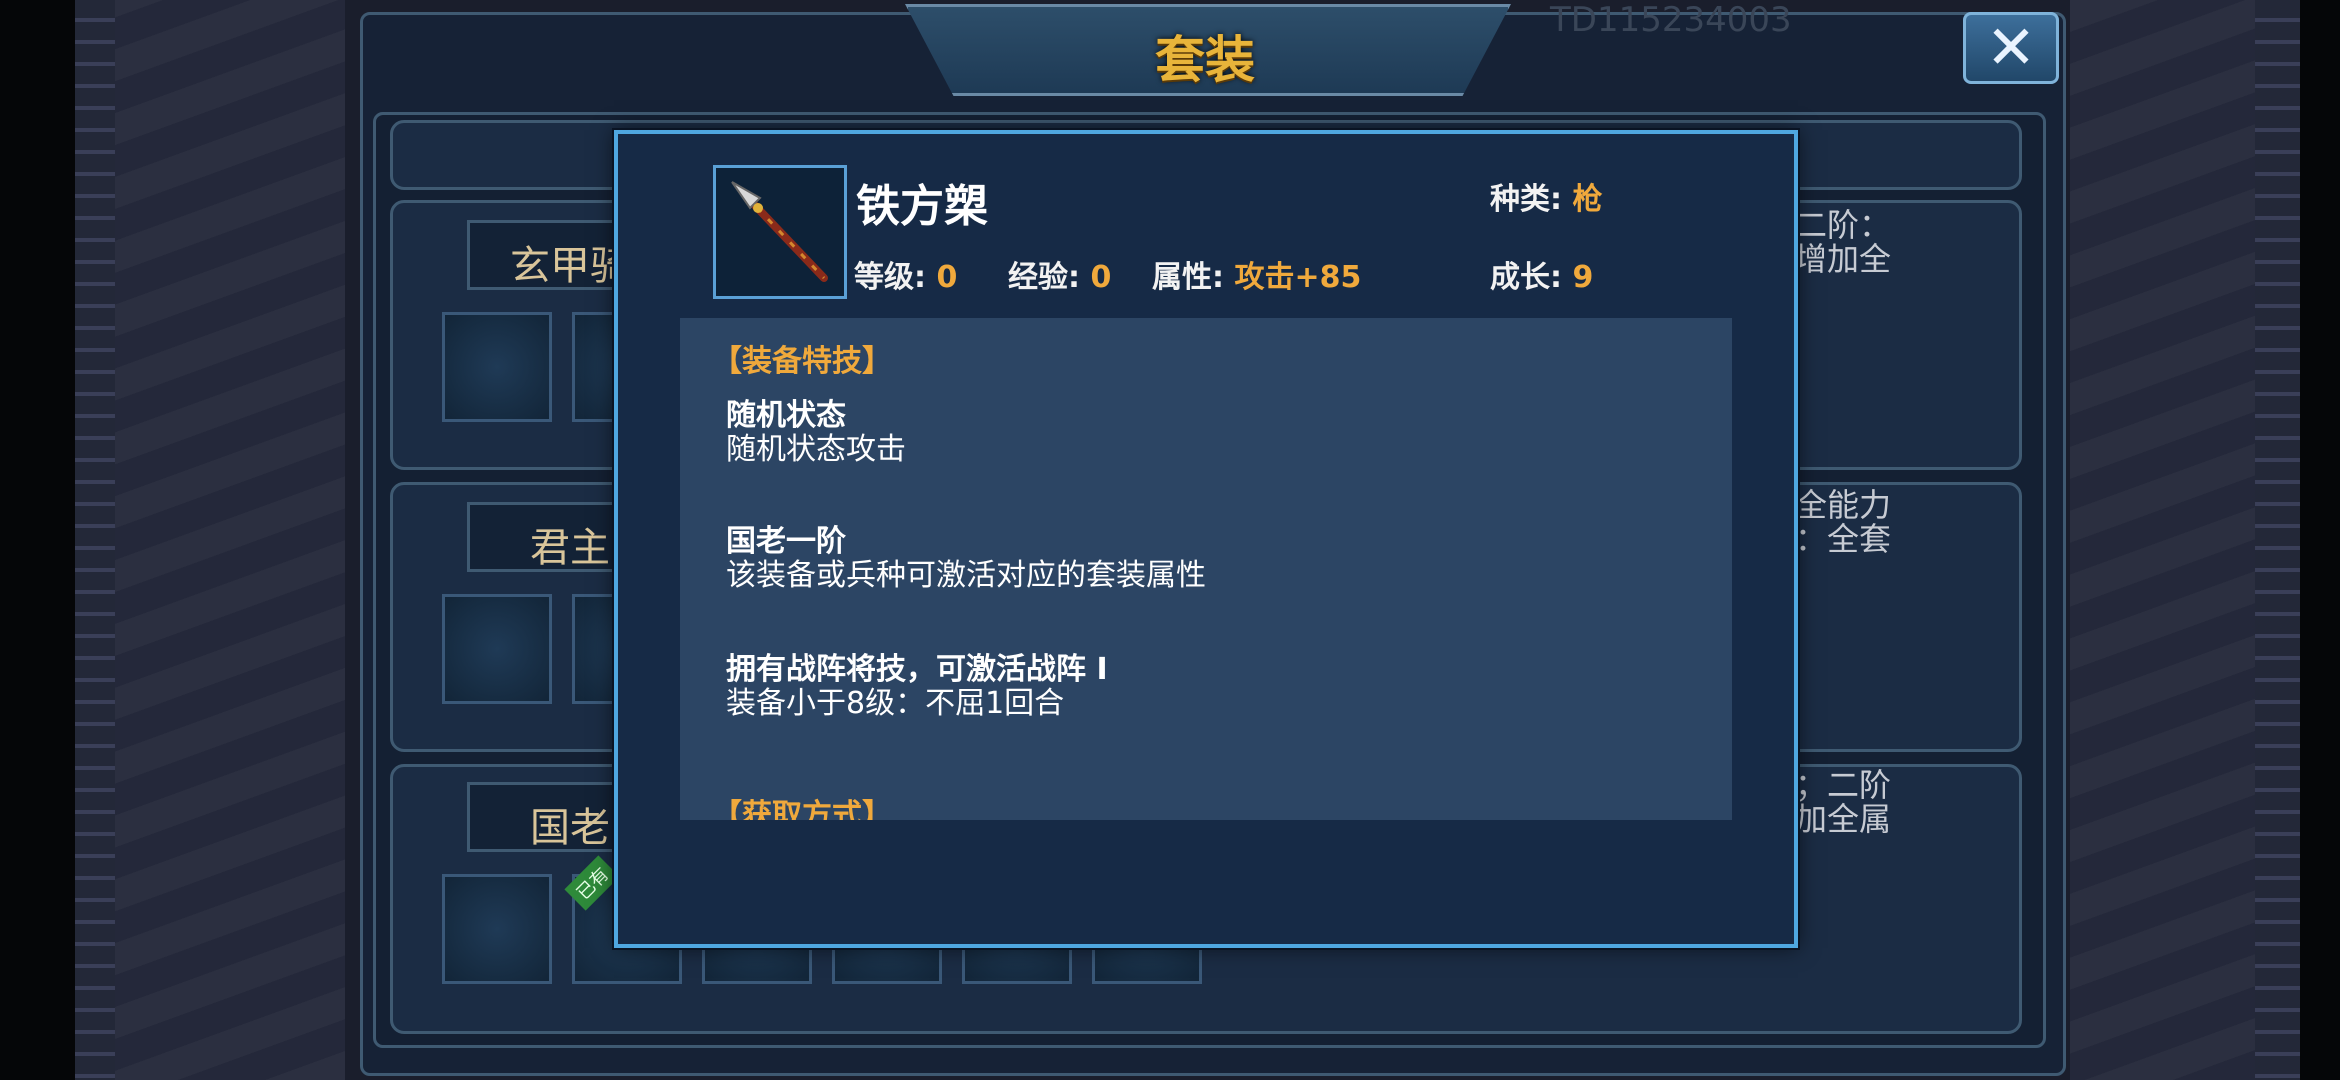 The height and width of the screenshot is (1080, 2340). What do you see at coordinates (2277, 540) in the screenshot?
I see `background-pattern-right` at bounding box center [2277, 540].